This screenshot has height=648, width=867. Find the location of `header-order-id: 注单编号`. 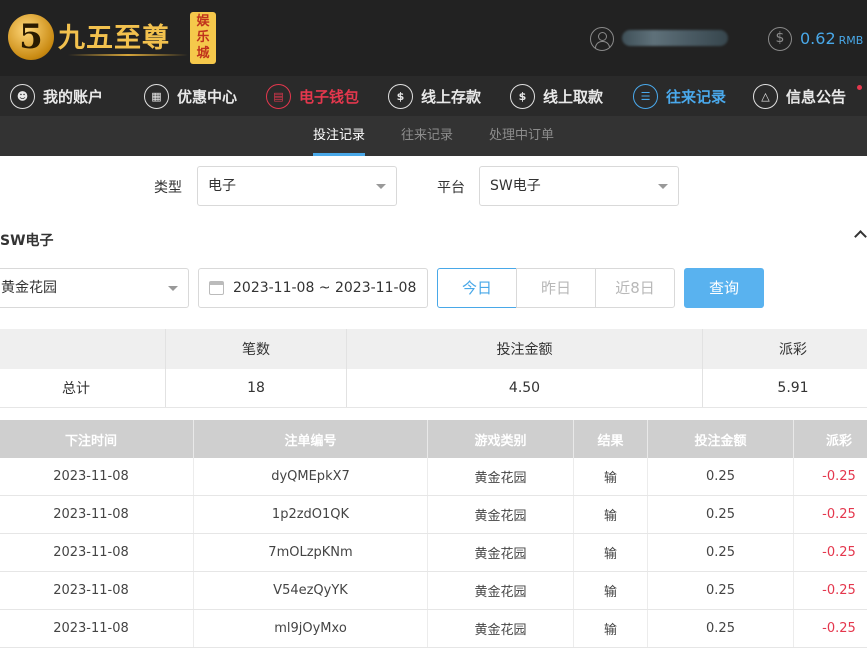

header-order-id: 注单编号 is located at coordinates (310, 441).